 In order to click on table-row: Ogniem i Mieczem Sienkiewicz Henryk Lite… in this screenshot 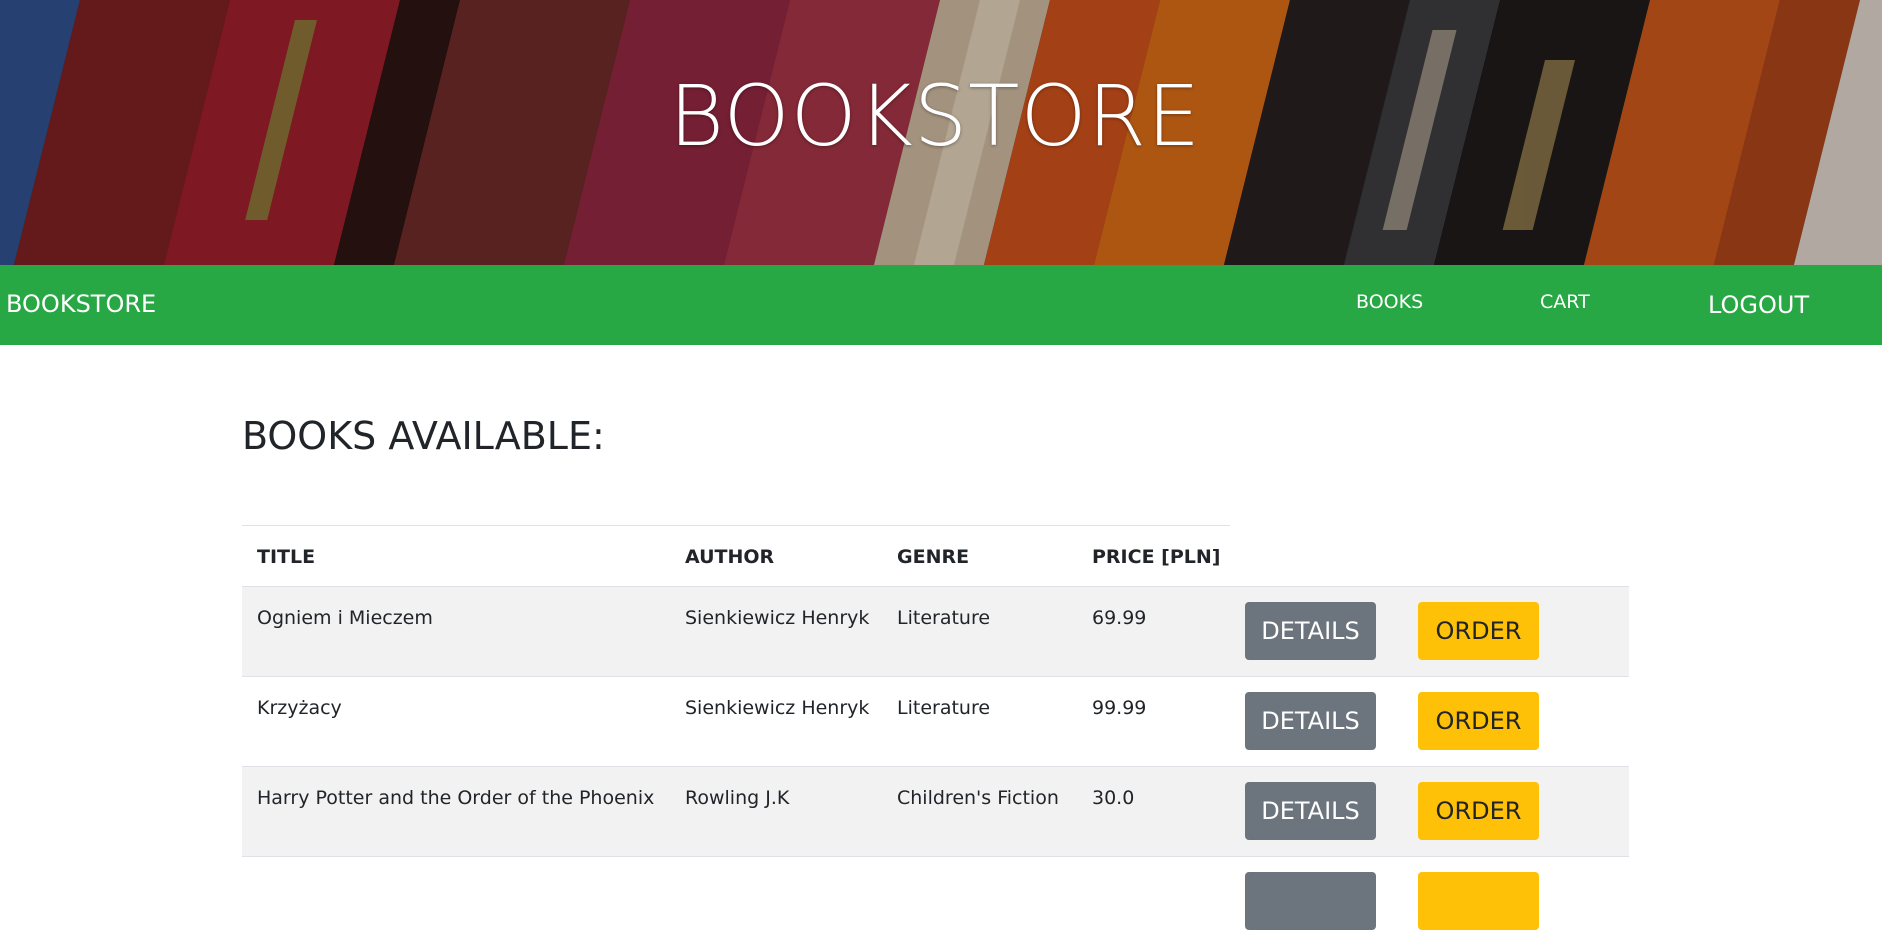, I will do `click(935, 632)`.